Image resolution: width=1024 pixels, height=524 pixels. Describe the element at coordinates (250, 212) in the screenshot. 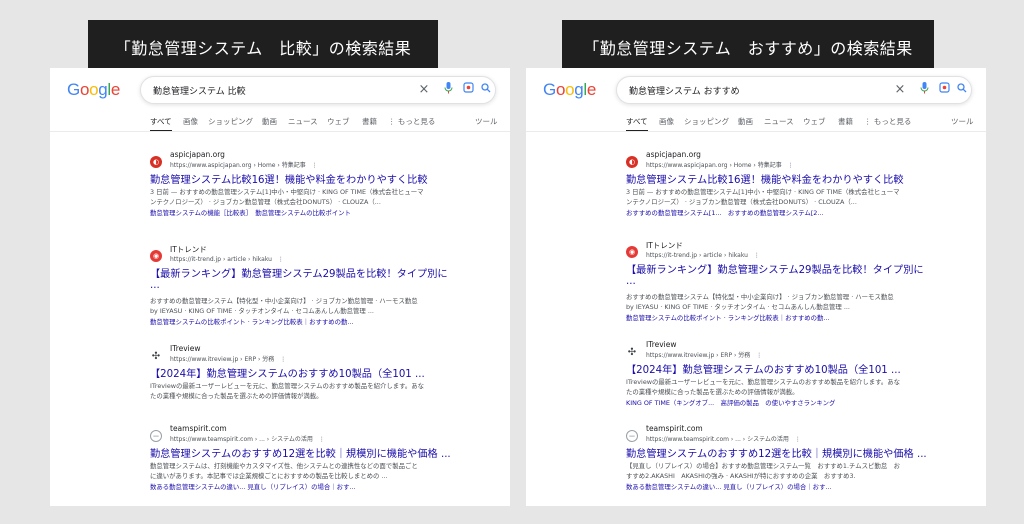

I see `result-sitelinks: 勤怠管理システムの機能［比較表］ 勤怠管理システムの比較ポイント` at that location.